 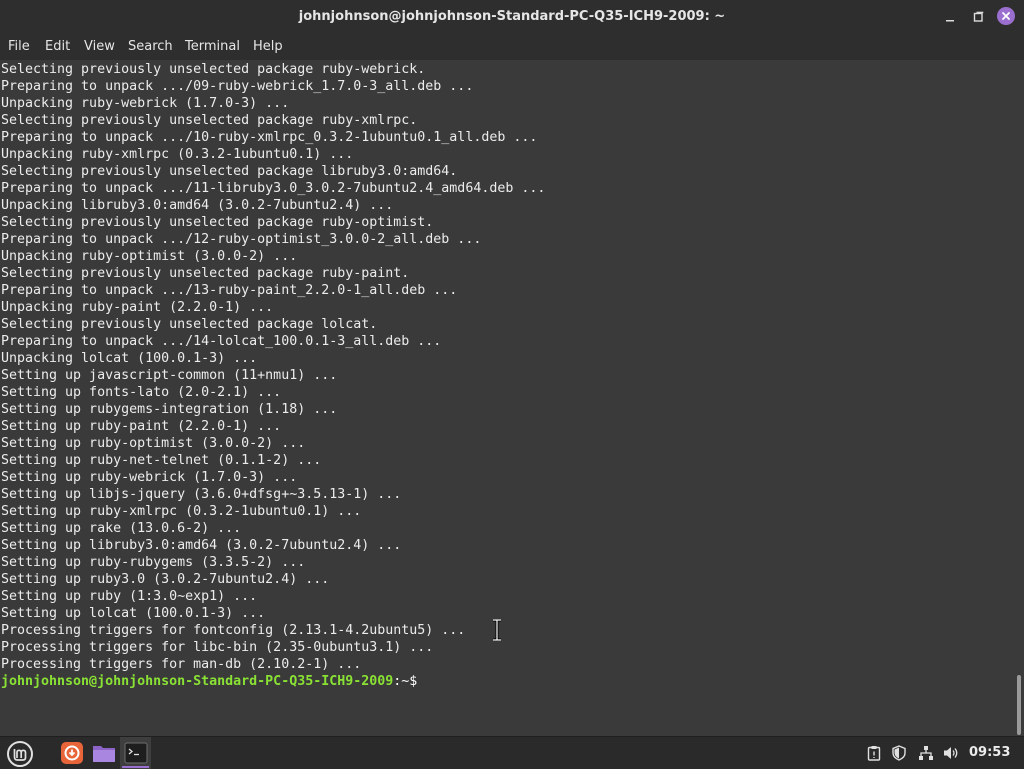 What do you see at coordinates (99, 46) in the screenshot?
I see `menu-view: View` at bounding box center [99, 46].